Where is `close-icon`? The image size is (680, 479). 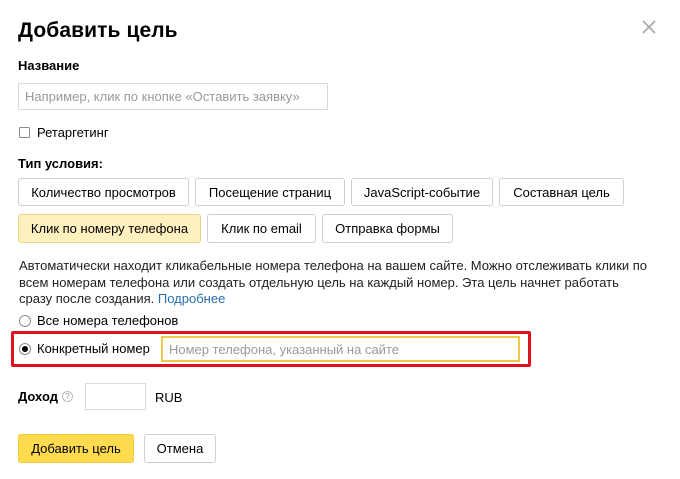
close-icon is located at coordinates (649, 27).